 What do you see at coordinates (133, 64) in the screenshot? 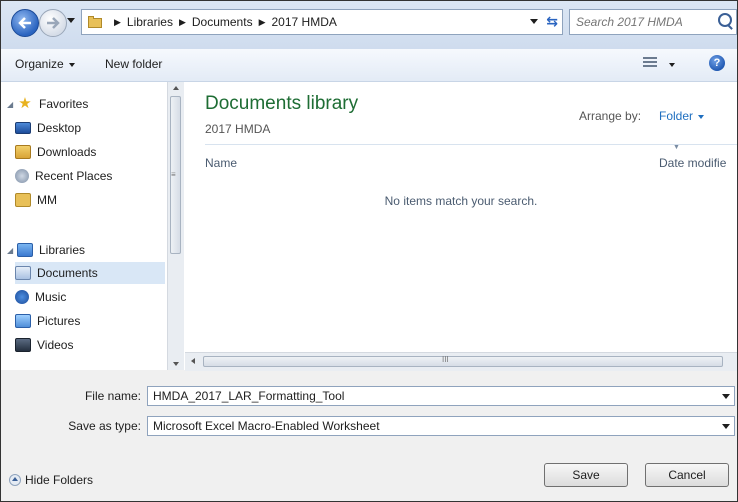
I see `new-folder-button: New folder` at bounding box center [133, 64].